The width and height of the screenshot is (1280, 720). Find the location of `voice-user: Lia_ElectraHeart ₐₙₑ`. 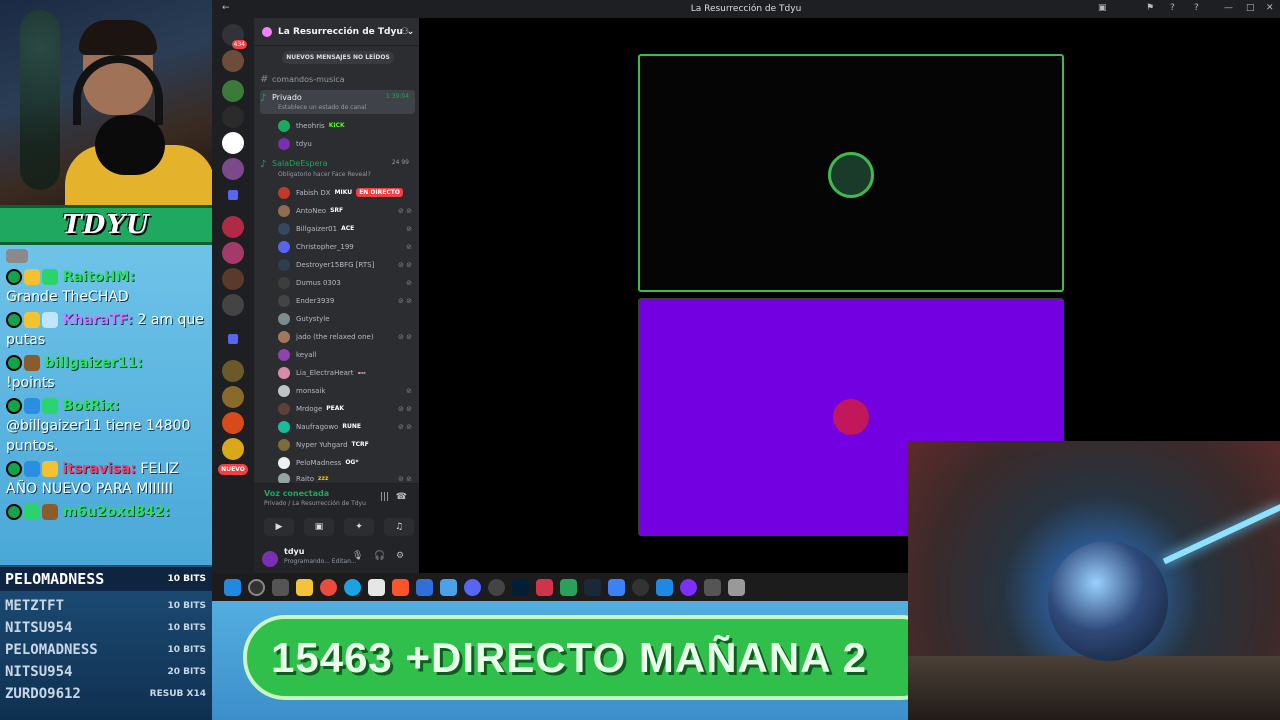

voice-user: Lia_ElectraHeart ₐₙₑ is located at coordinates (348, 372).